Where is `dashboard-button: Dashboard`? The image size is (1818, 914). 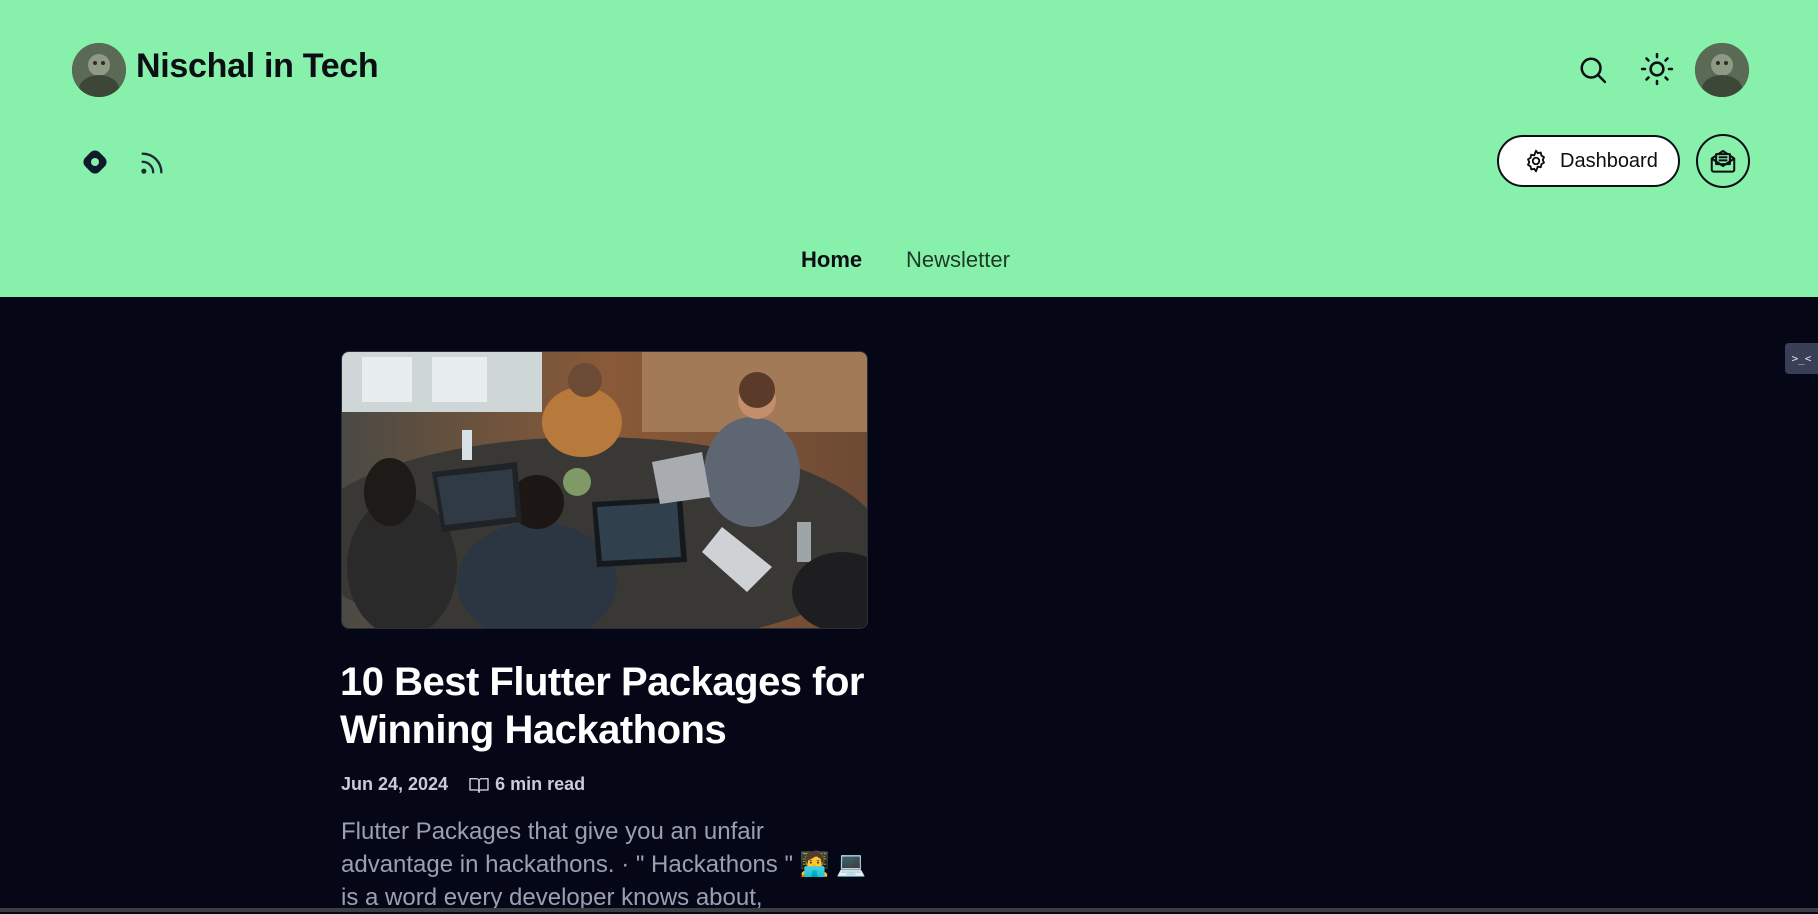 dashboard-button: Dashboard is located at coordinates (1588, 161).